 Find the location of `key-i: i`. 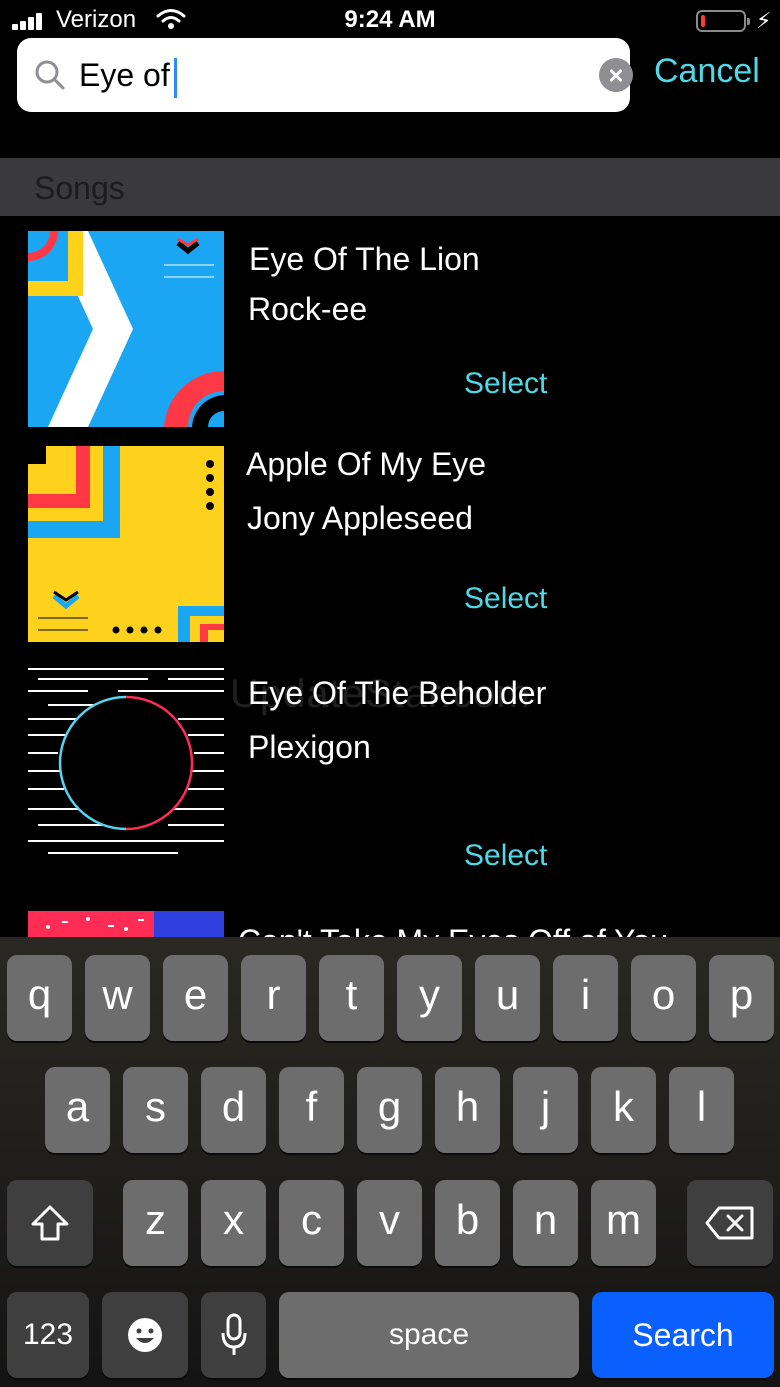

key-i: i is located at coordinates (585, 998).